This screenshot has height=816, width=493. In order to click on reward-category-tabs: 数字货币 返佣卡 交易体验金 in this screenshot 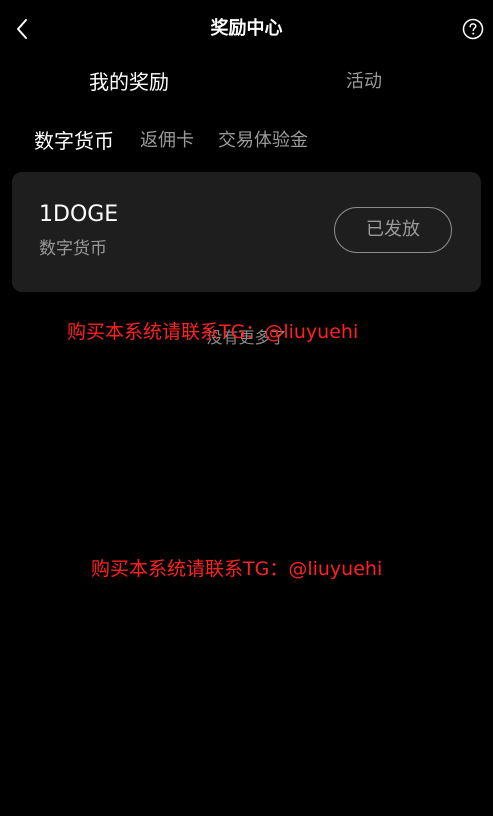, I will do `click(246, 141)`.